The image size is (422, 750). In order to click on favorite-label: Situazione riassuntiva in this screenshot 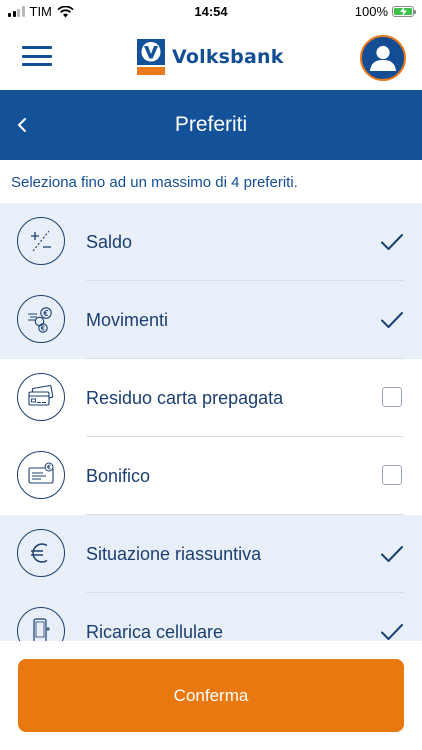, I will do `click(174, 554)`.